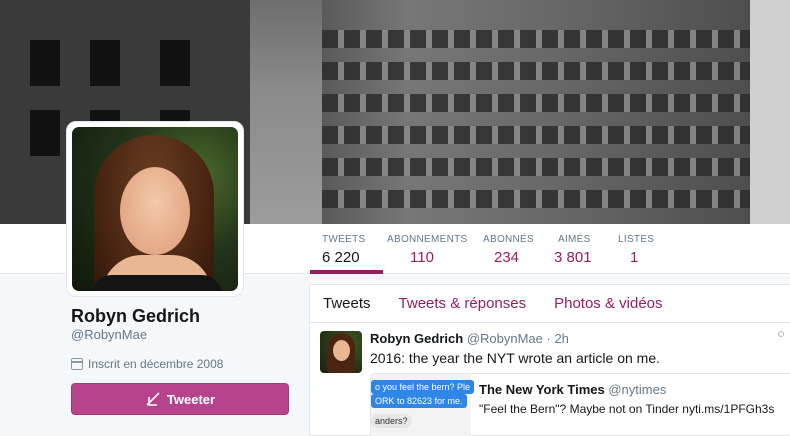 This screenshot has height=436, width=790. I want to click on profile-name: Robyn Gedrich, so click(135, 316).